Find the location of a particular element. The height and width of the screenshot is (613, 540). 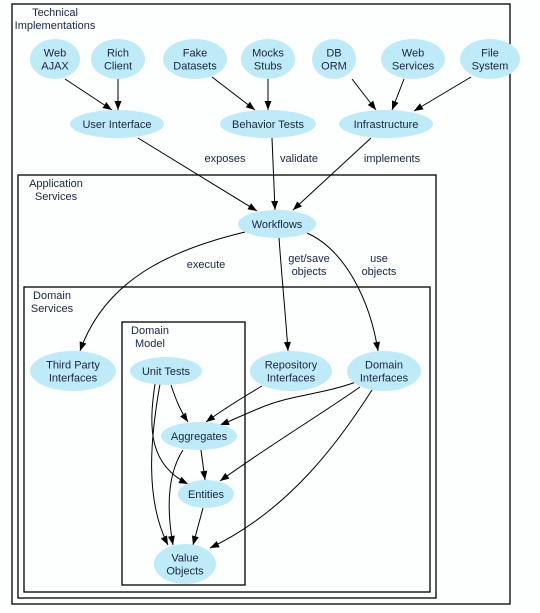

edge-label: implements is located at coordinates (392, 159).